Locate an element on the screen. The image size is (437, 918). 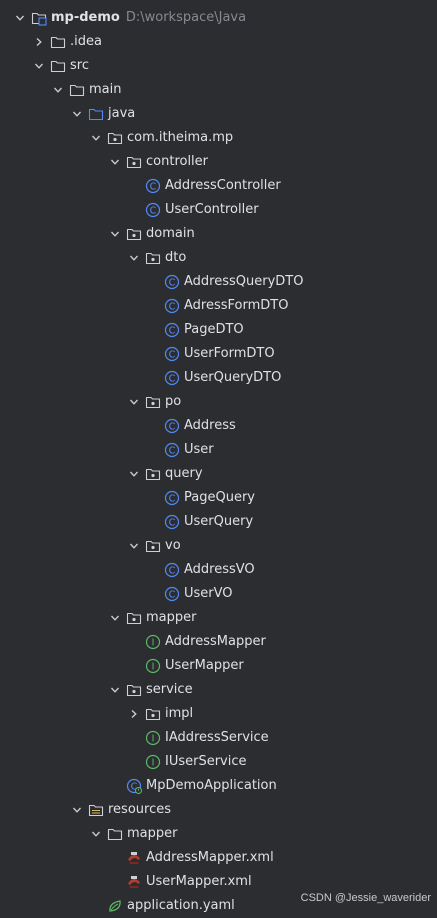
tree-node: C AdressFormDTO is located at coordinates (218, 306).